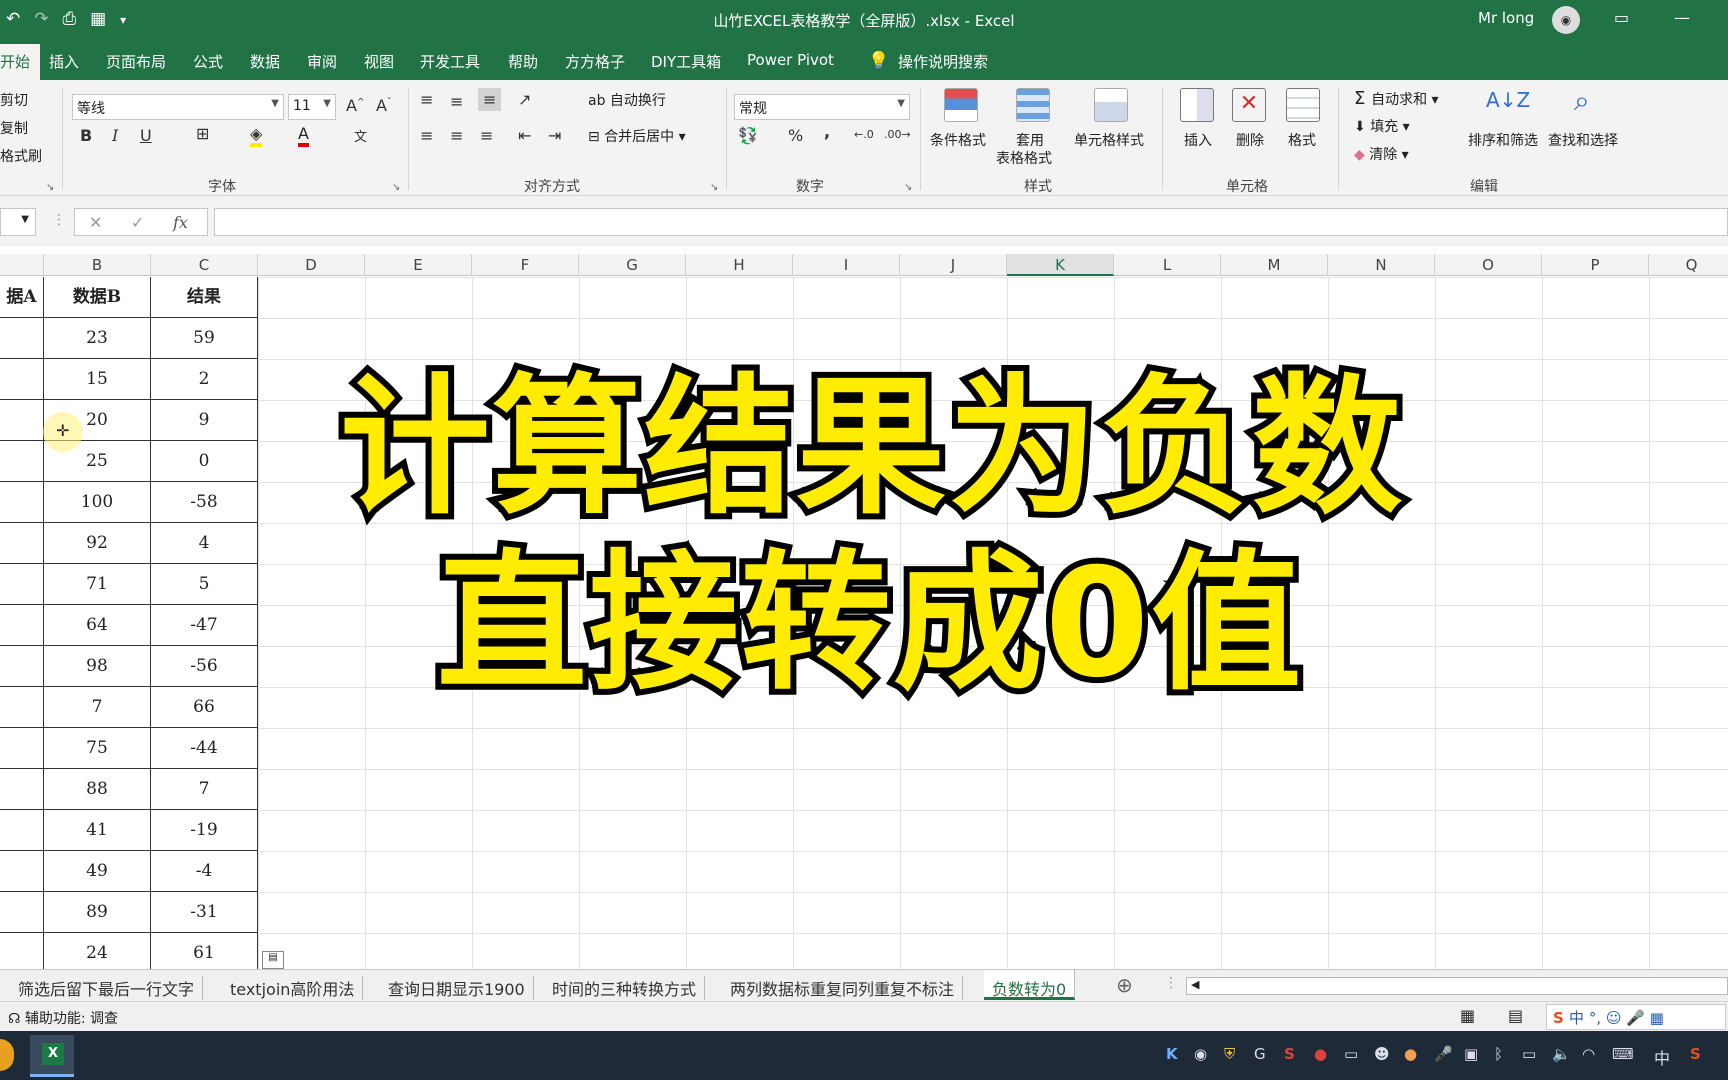 The width and height of the screenshot is (1728, 1080). What do you see at coordinates (426, 135) in the screenshot?
I see `align-left-icon: ≡` at bounding box center [426, 135].